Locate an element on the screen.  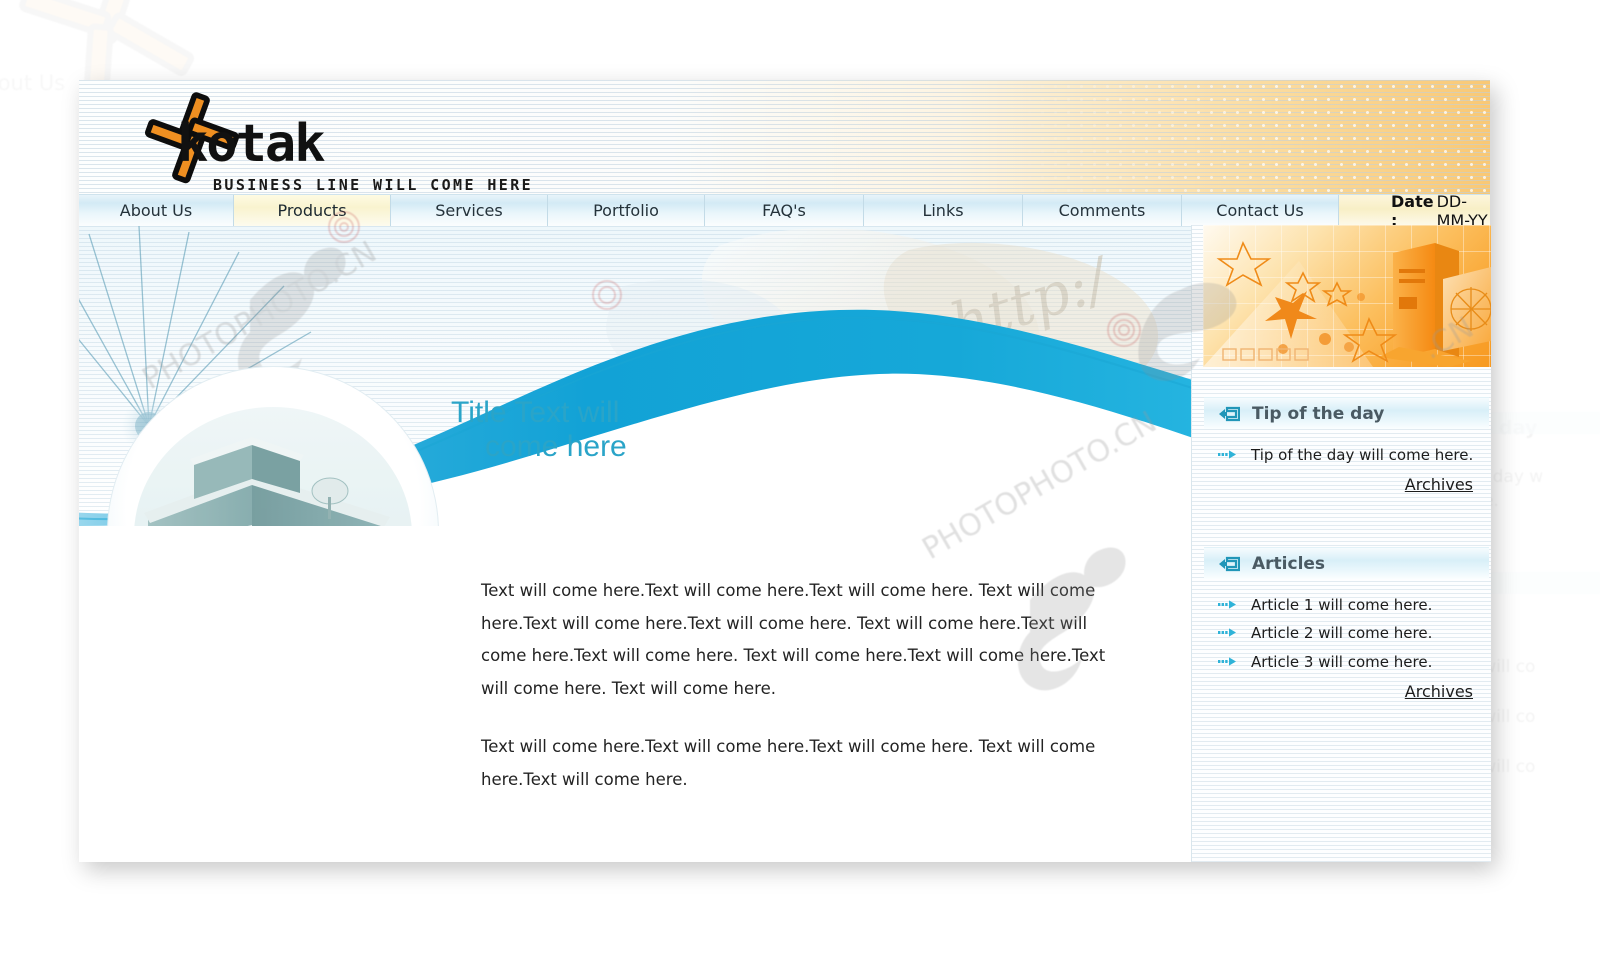
hero-title-line1: Title Text will is located at coordinates (535, 412).